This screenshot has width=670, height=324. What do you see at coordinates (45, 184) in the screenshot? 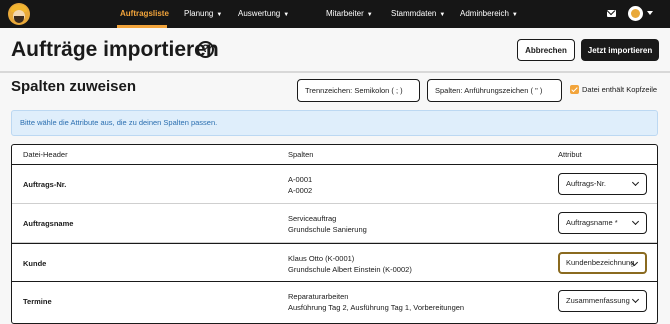
I see `row-header: Auftrags-Nr.` at bounding box center [45, 184].